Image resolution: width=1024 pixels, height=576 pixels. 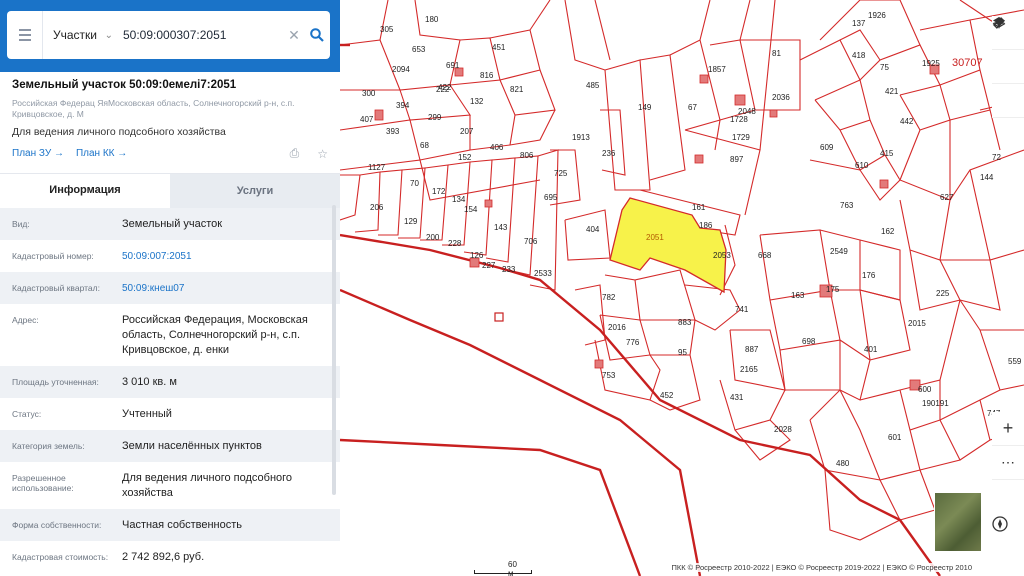 What do you see at coordinates (668, 245) in the screenshot?
I see `selected-parcel` at bounding box center [668, 245].